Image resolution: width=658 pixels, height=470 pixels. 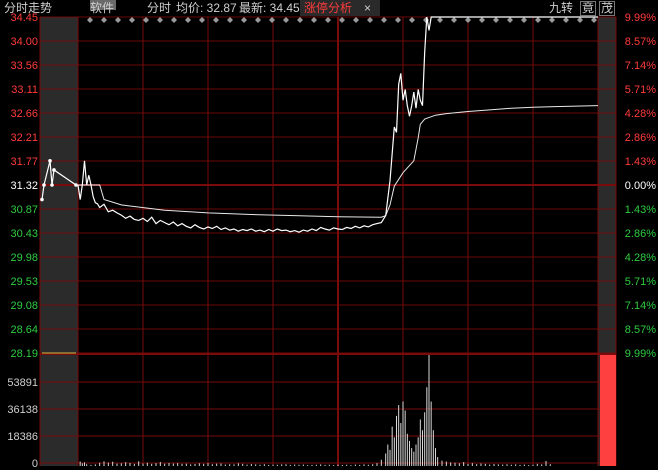 What do you see at coordinates (24, 258) in the screenshot?
I see `price-tick-label: 29.98` at bounding box center [24, 258].